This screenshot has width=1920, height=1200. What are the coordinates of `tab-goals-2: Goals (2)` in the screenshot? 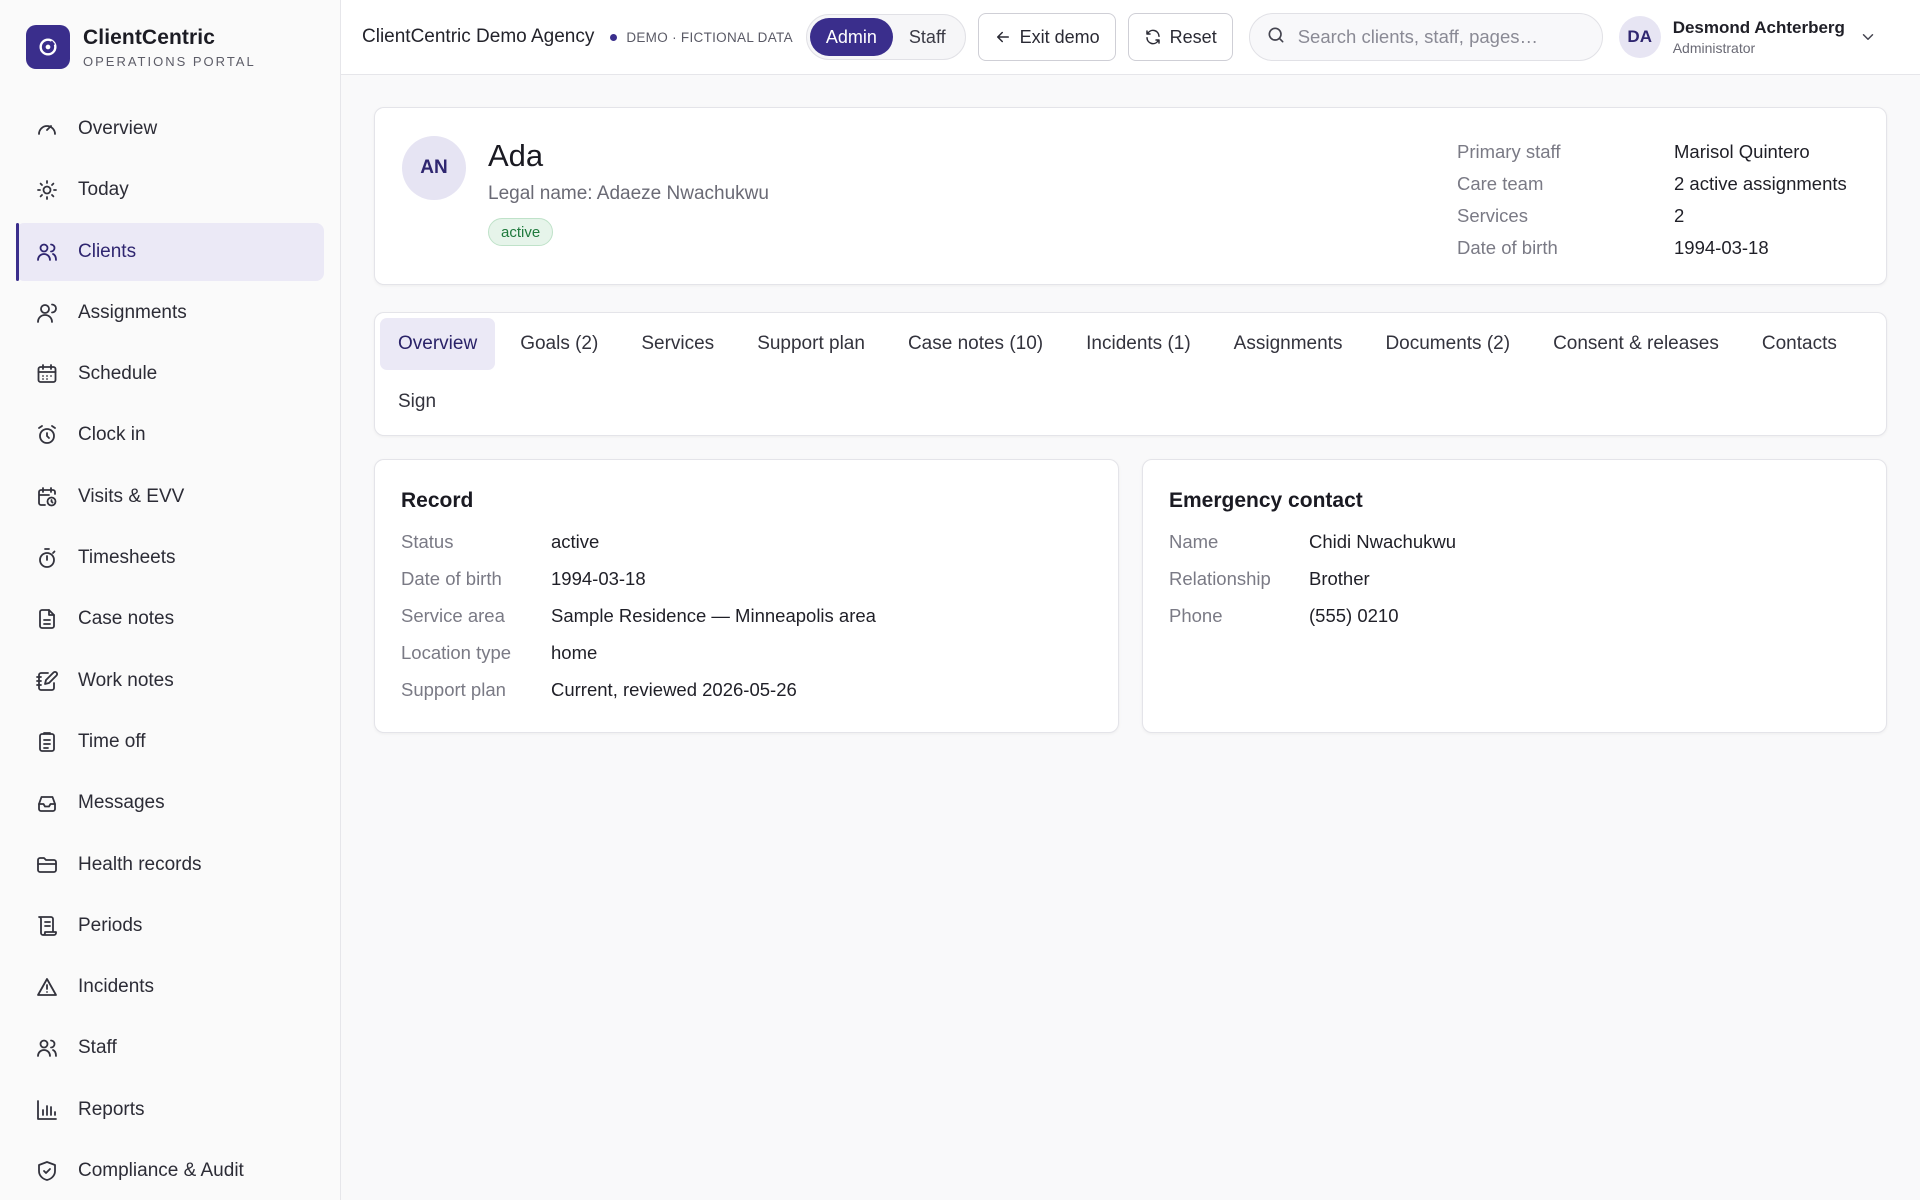 It's located at (559, 344).